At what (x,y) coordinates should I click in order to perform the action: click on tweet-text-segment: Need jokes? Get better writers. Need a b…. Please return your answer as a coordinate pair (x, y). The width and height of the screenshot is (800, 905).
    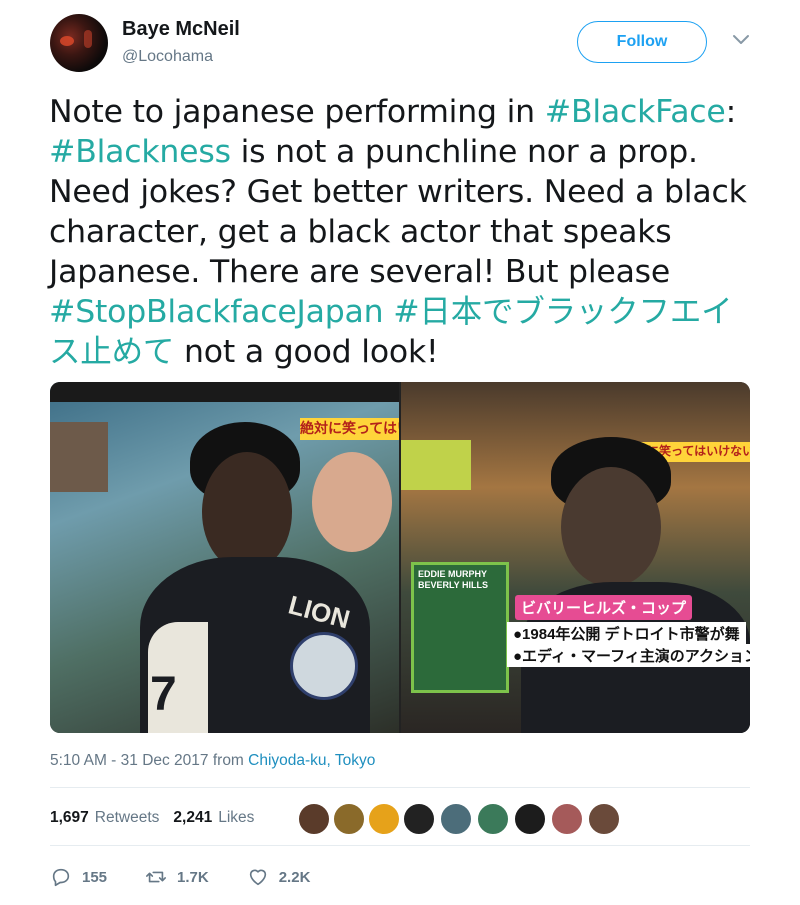
    Looking at the image, I should click on (398, 192).